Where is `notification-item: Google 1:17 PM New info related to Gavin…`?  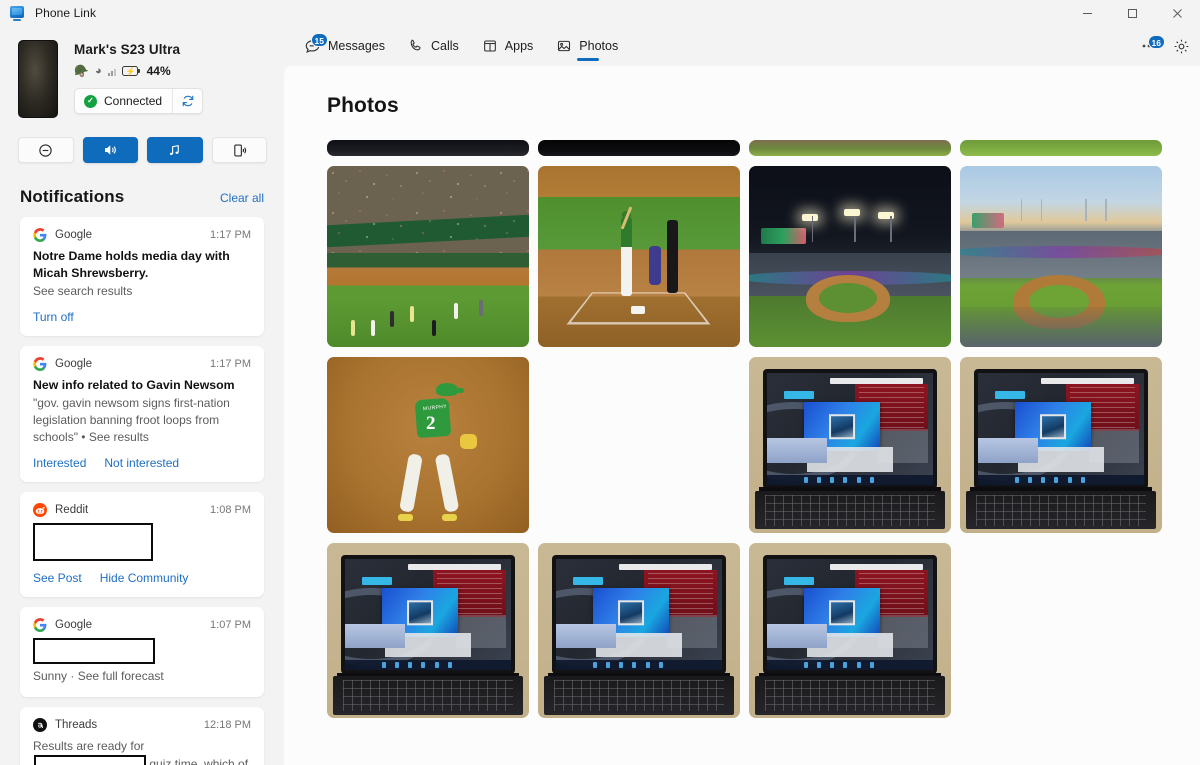
notification-item: Google 1:17 PM New info related to Gavin… is located at coordinates (142, 413).